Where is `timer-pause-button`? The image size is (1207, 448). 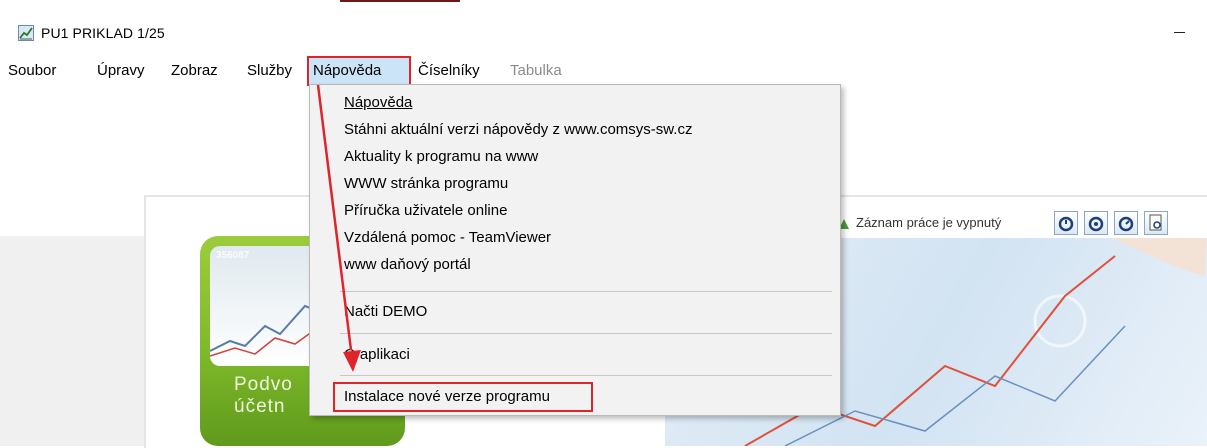
timer-pause-button is located at coordinates (1096, 223).